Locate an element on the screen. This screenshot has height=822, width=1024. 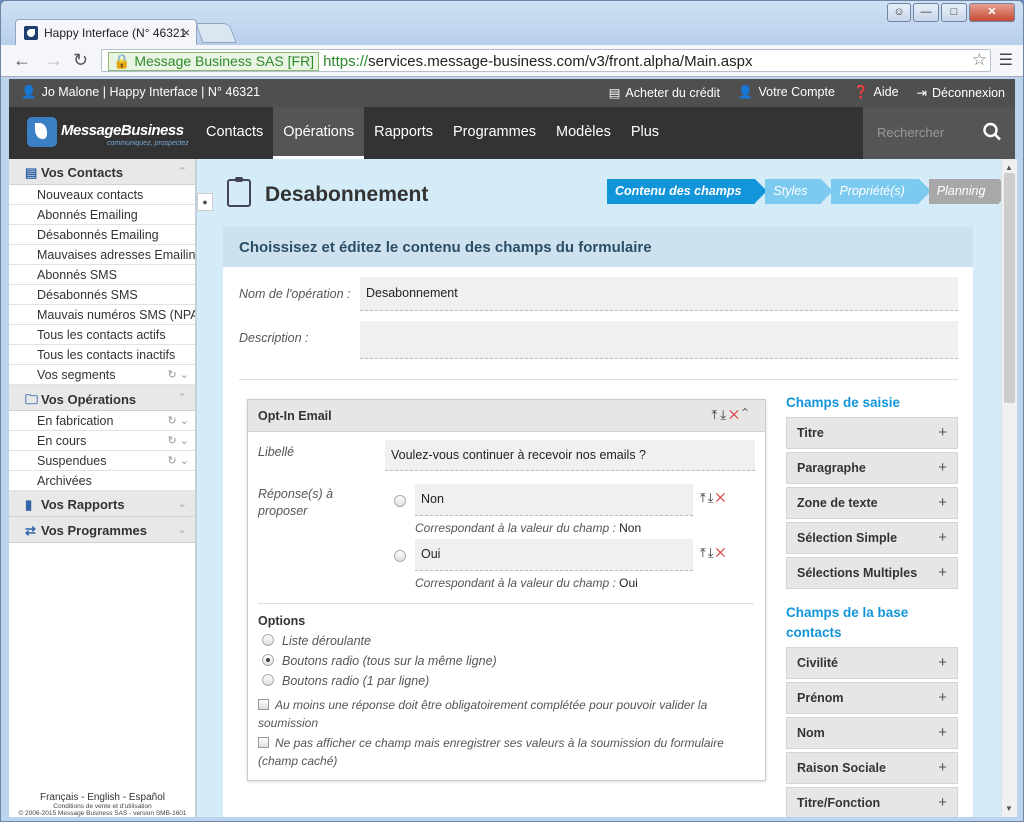
logout-link: ⇥ Déconnexion is located at coordinates (961, 92).